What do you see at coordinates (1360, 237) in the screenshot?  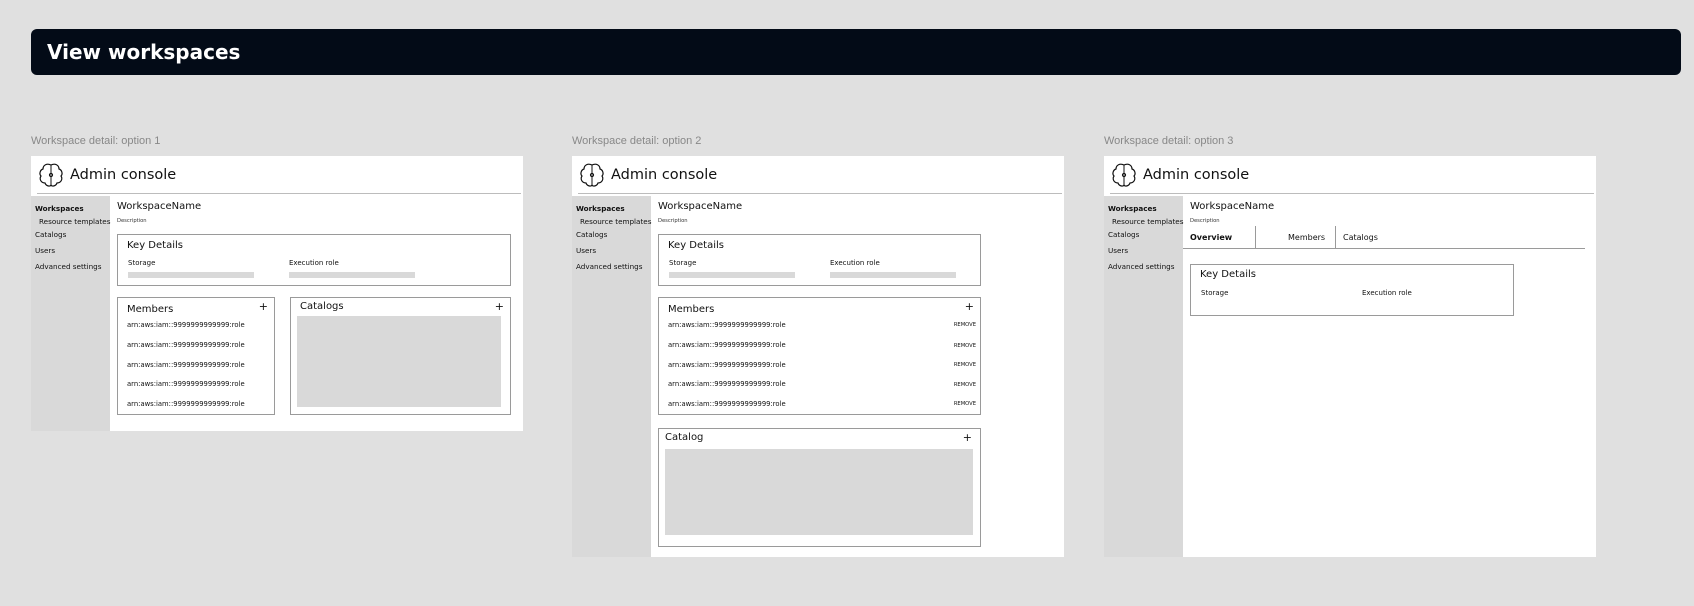 I see `tab-catalogs: Catalogs` at bounding box center [1360, 237].